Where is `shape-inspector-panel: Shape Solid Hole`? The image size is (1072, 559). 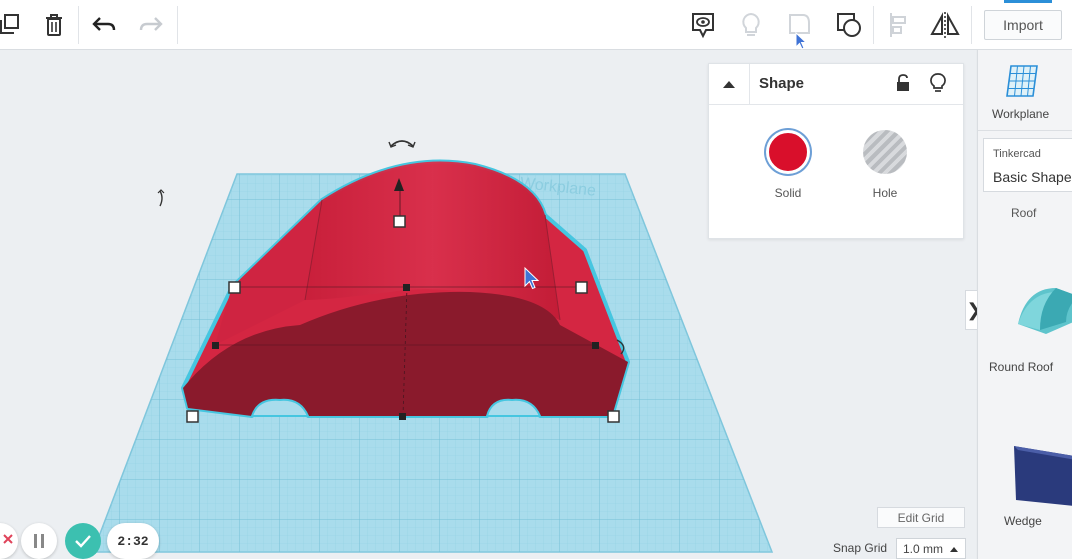
shape-inspector-panel: Shape Solid Hole is located at coordinates (836, 151).